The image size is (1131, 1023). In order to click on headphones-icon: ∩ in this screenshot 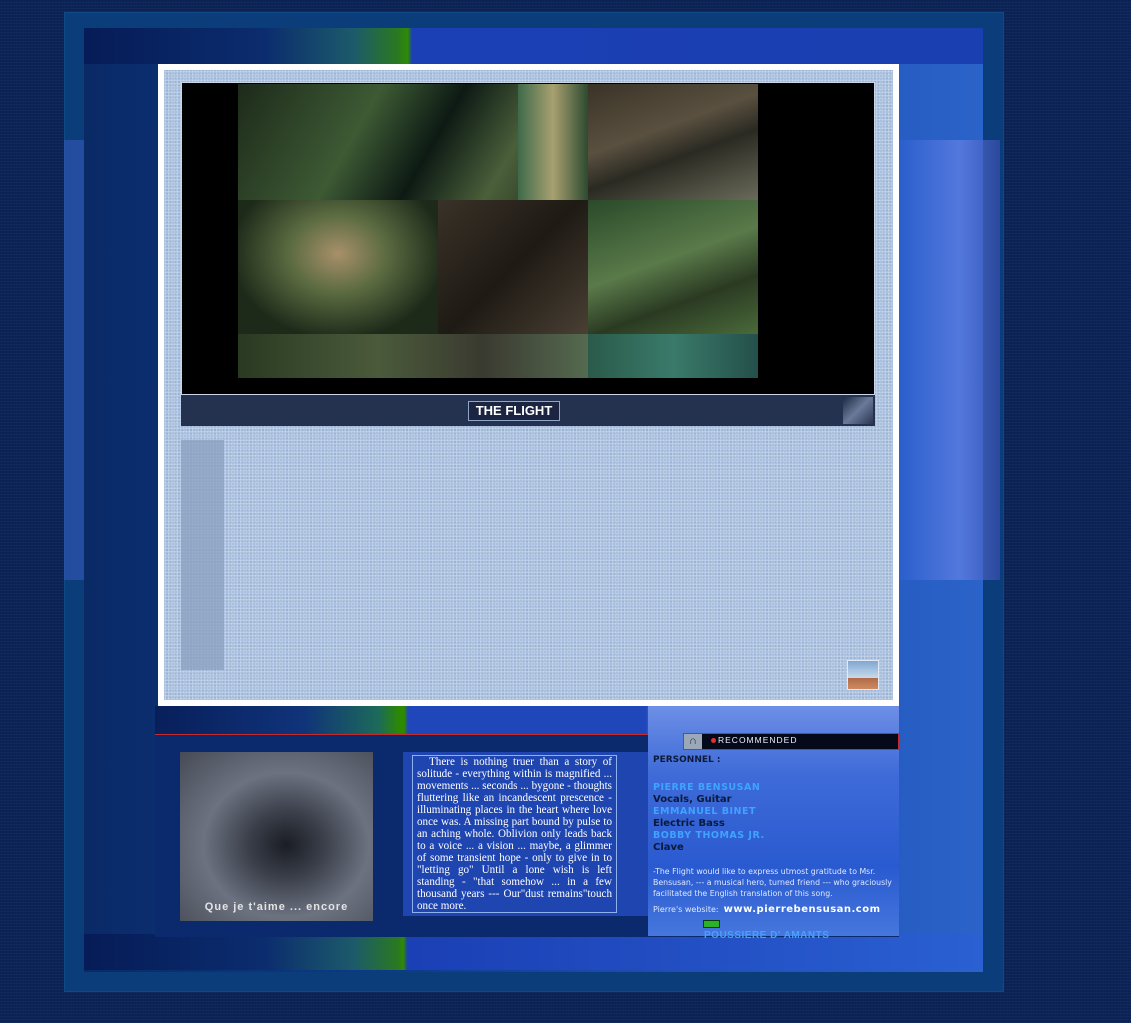, I will do `click(693, 741)`.